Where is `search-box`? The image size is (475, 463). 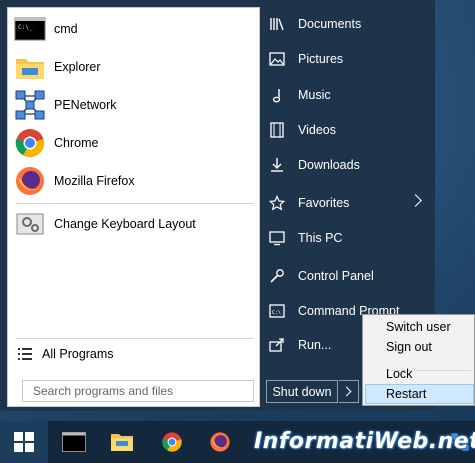
search-box is located at coordinates (138, 391).